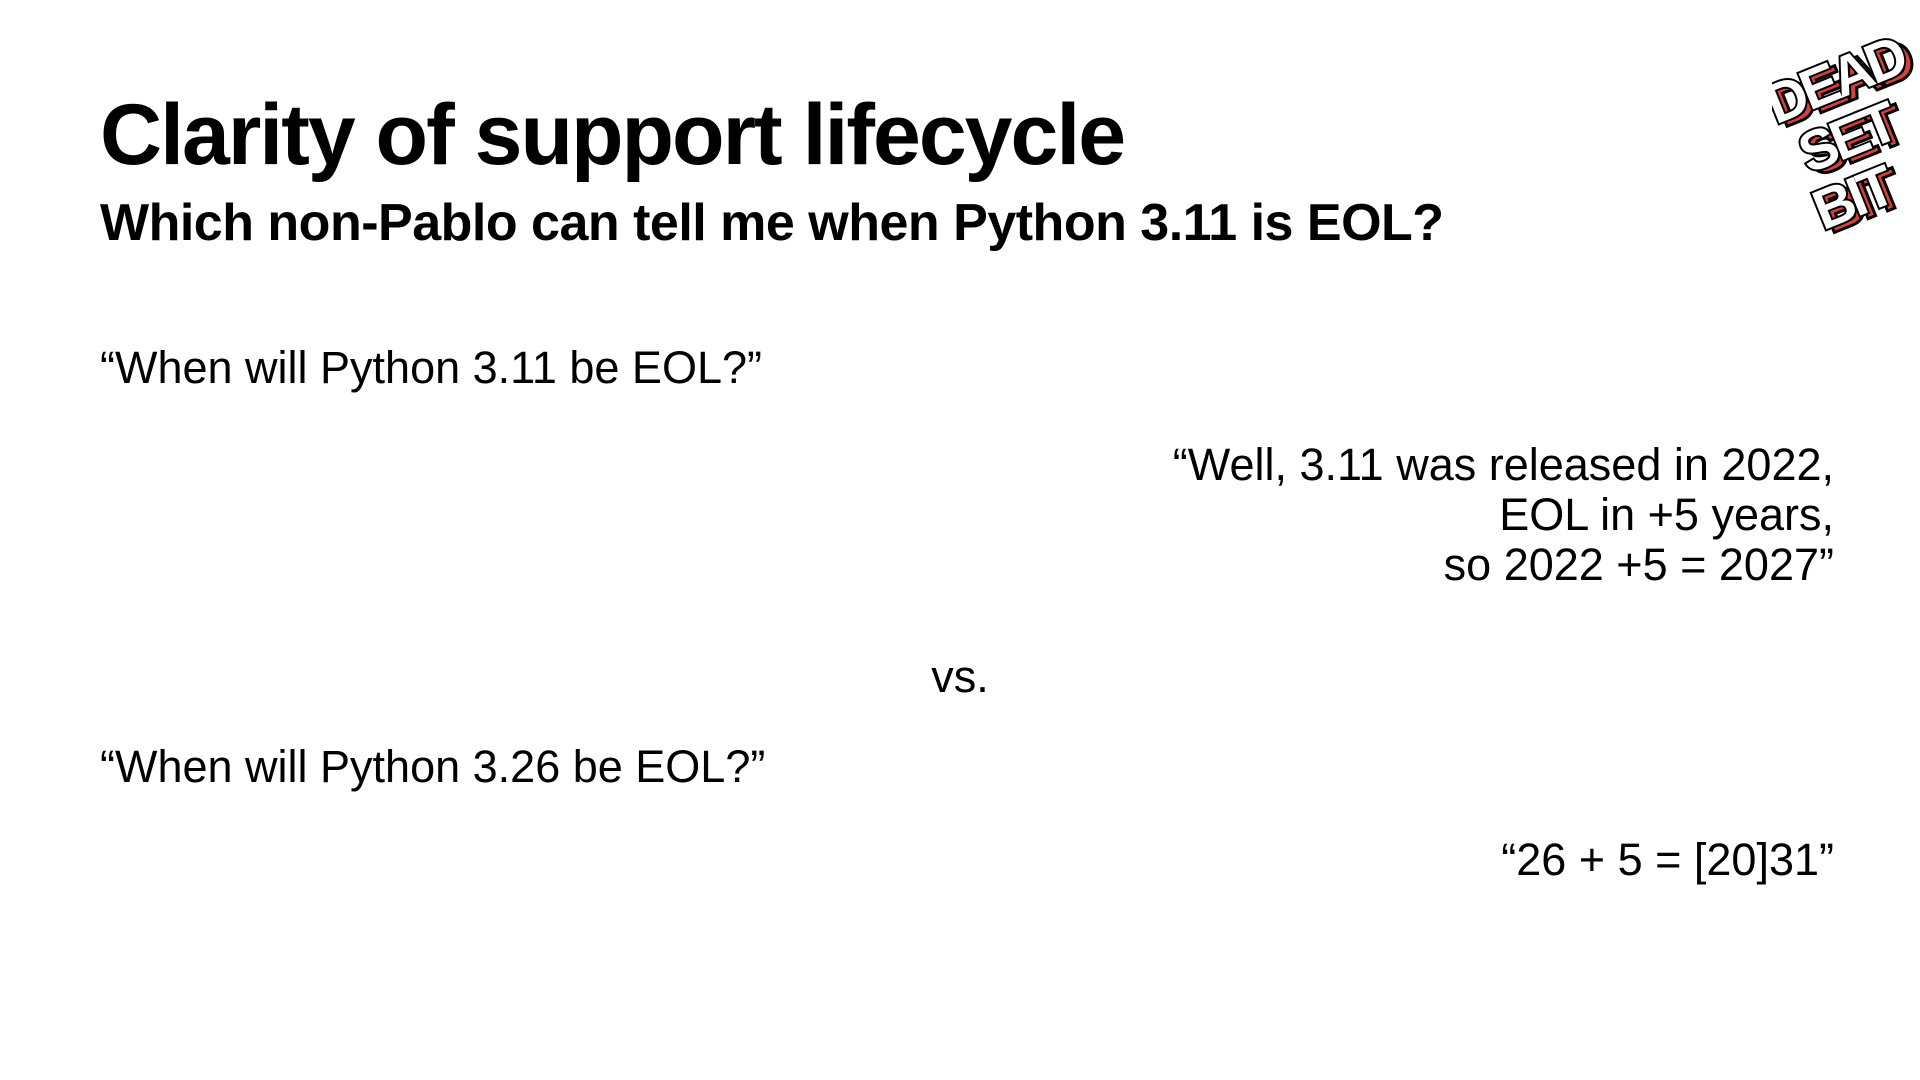  I want to click on answer-2: “26 + 5 = [20]31”, so click(1667, 859).